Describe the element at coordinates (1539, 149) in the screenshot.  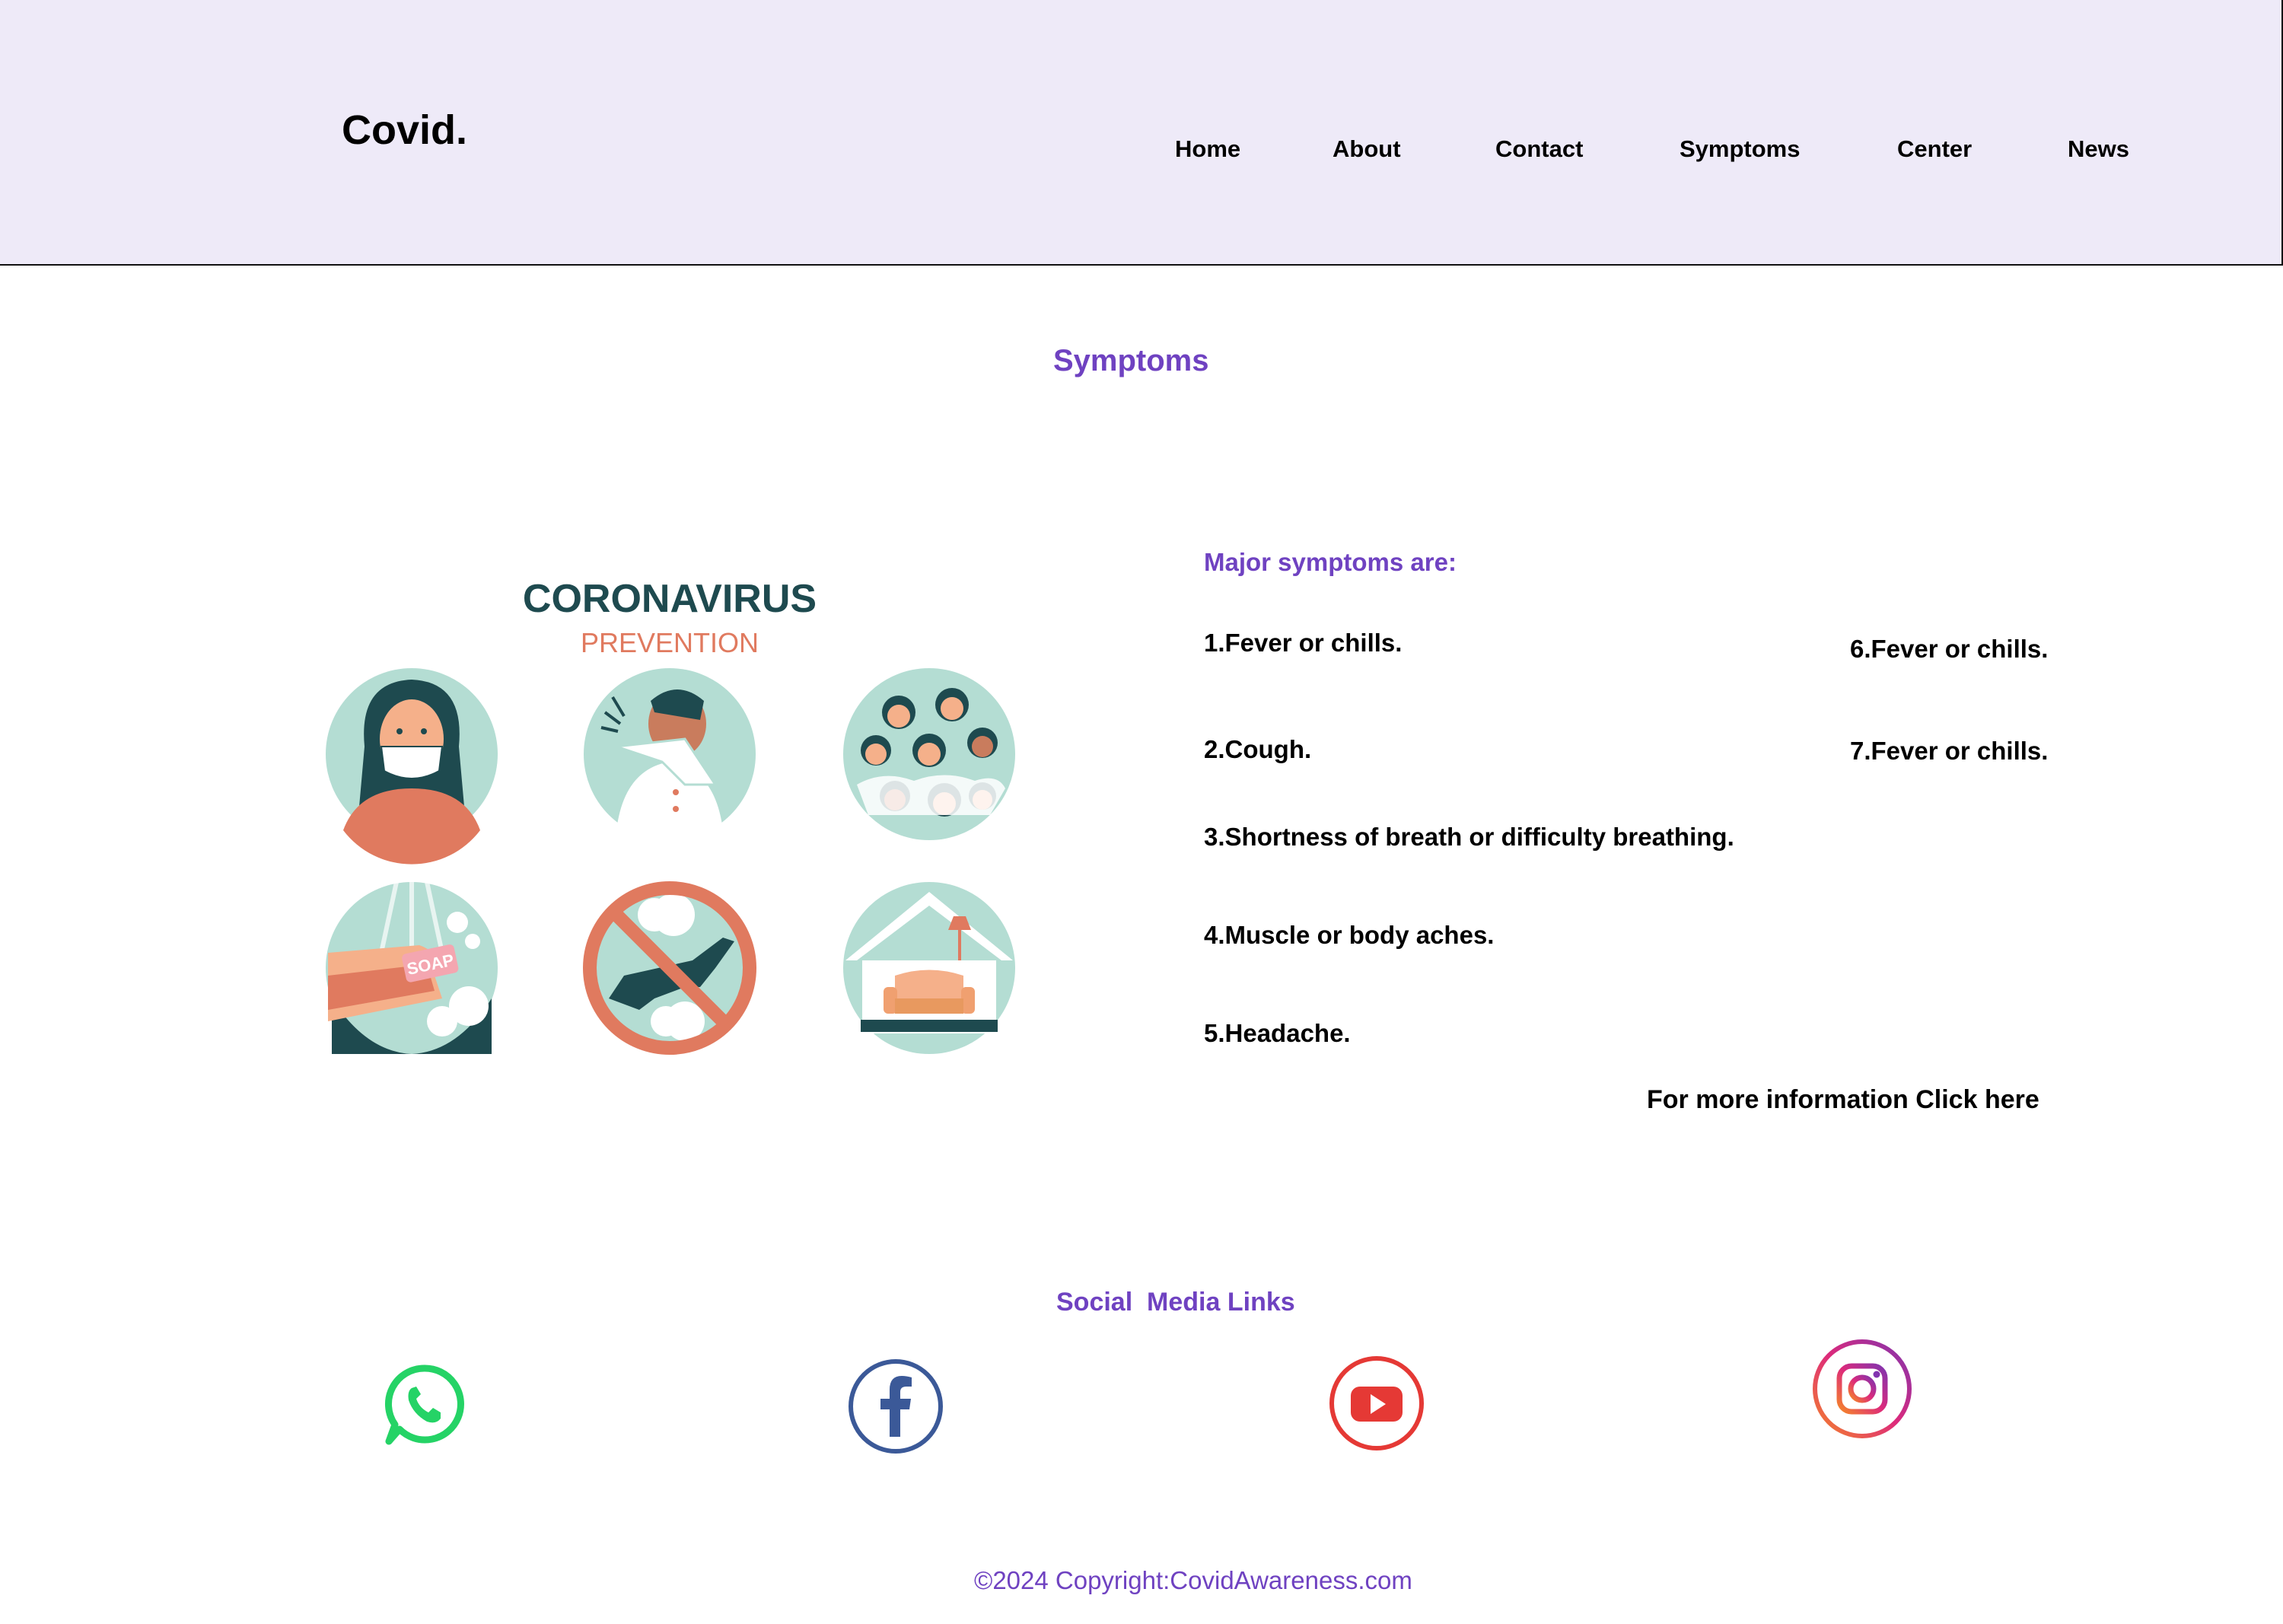
I see `nav-contact: Contact` at that location.